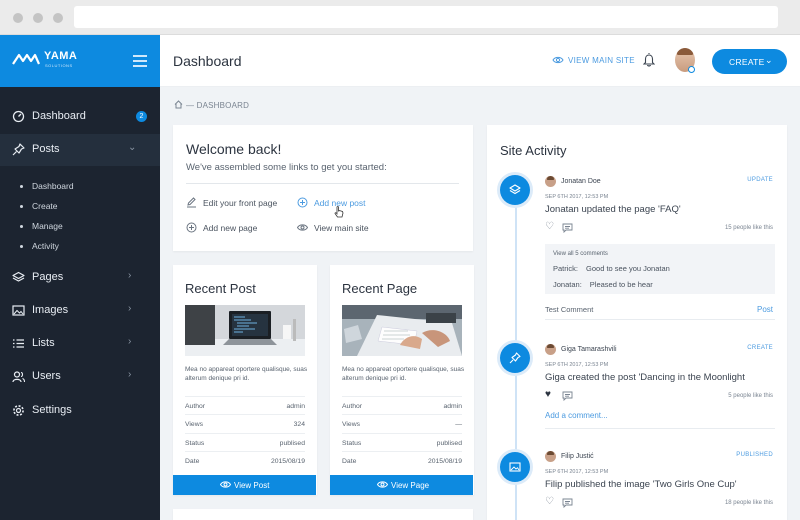  I want to click on sidebar-item-label: Posts, so click(46, 149).